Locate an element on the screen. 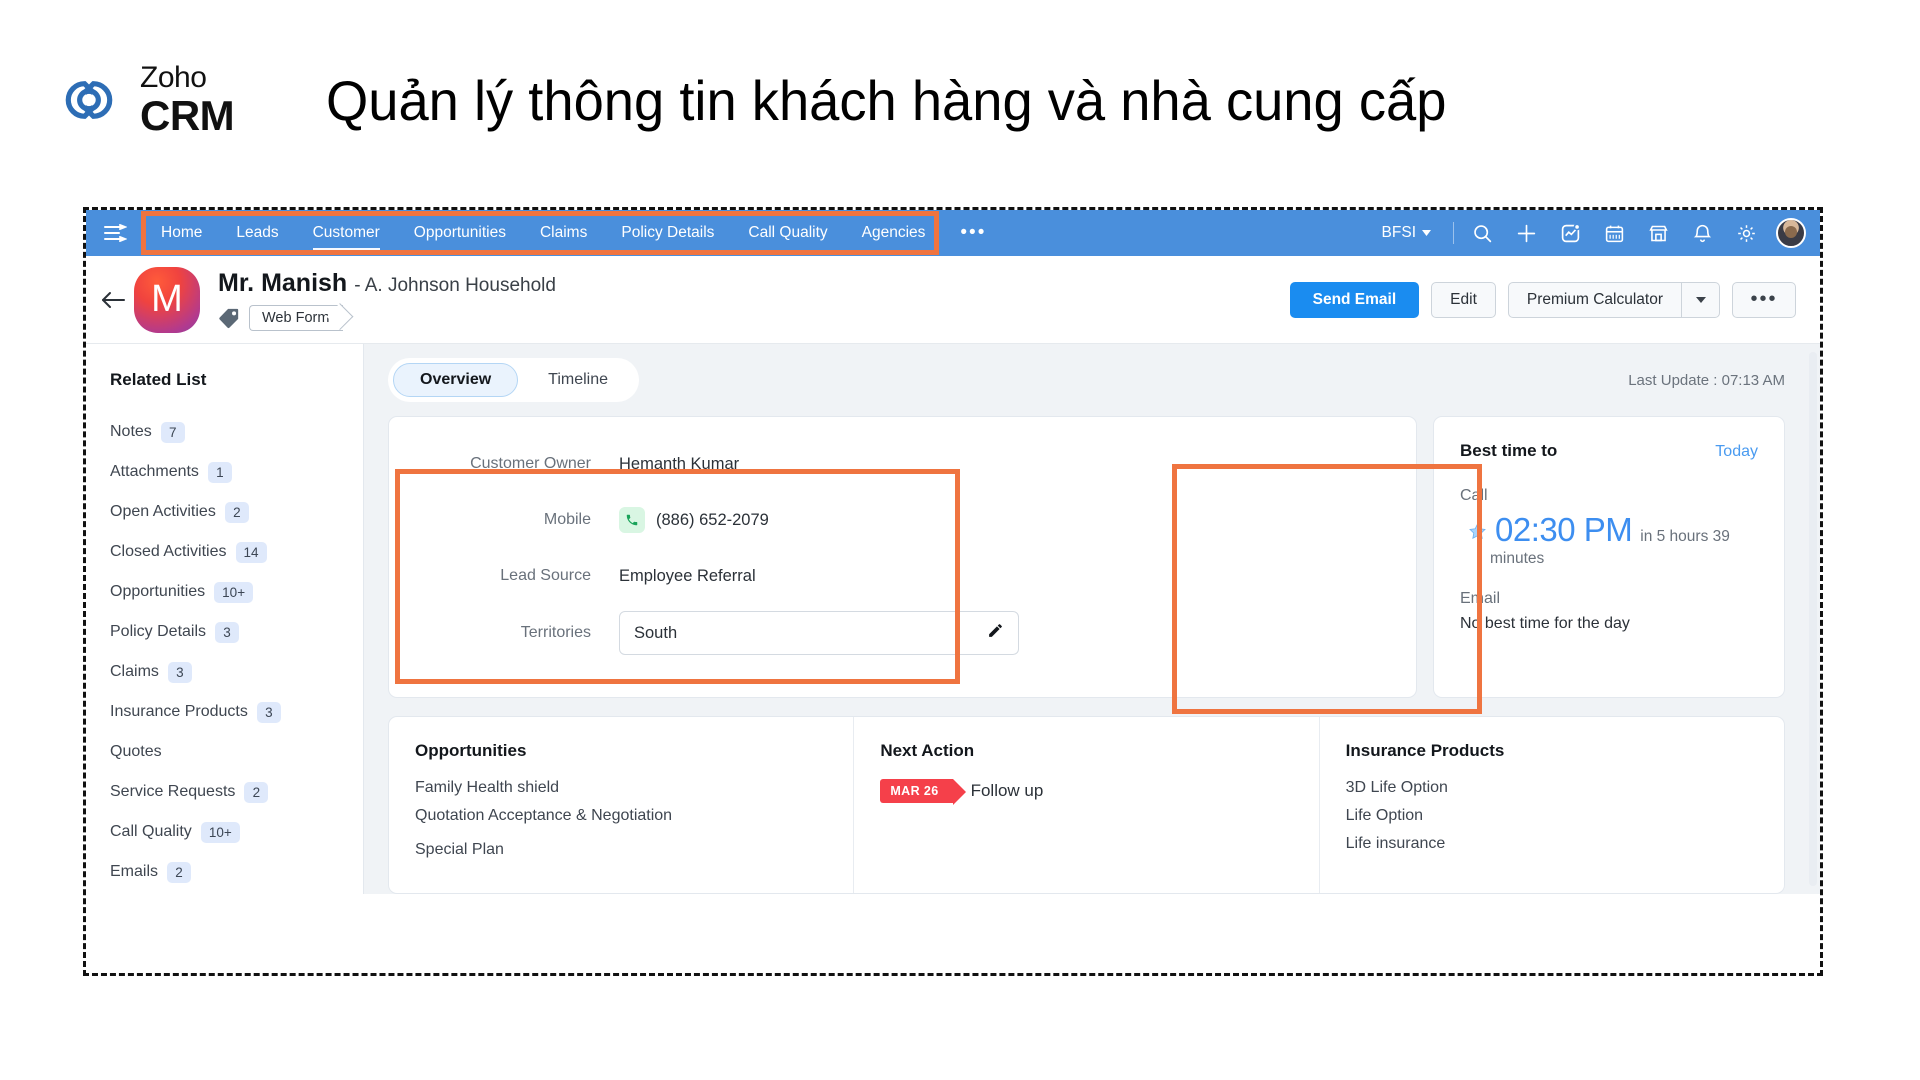 This screenshot has width=1920, height=1080. sidebar-item-emails: Emails 2 is located at coordinates (236, 872).